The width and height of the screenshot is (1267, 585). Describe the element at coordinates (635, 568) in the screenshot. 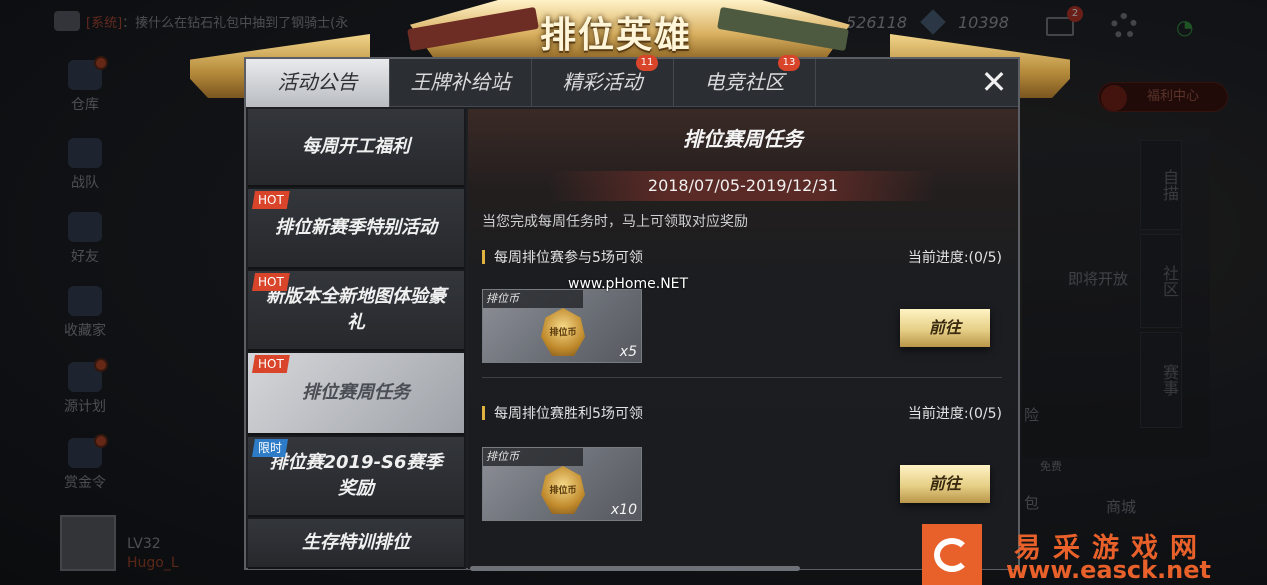

I see `horizontal-scrollbar` at that location.